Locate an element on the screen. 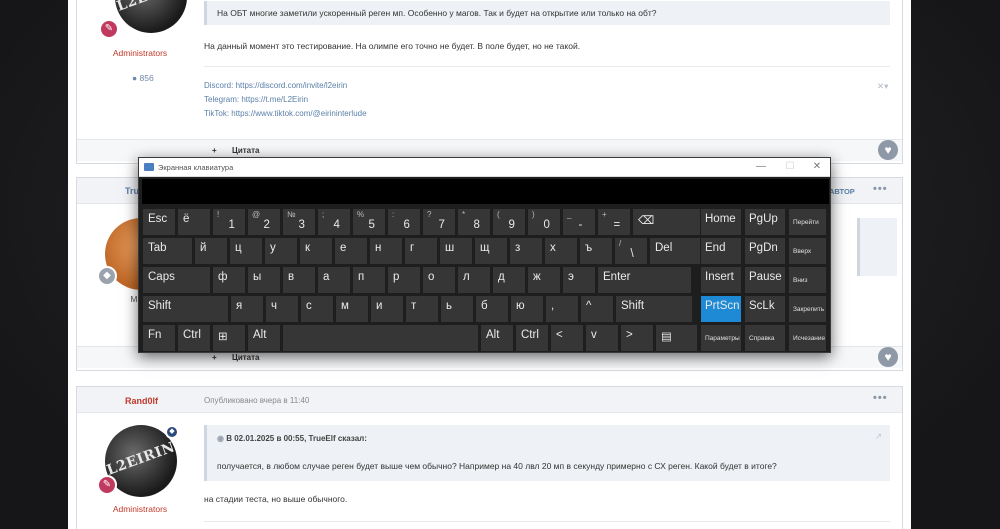 The image size is (1000, 529). window-titlebar: Экранная клавиатура — ☐ ✕ is located at coordinates (484, 167).